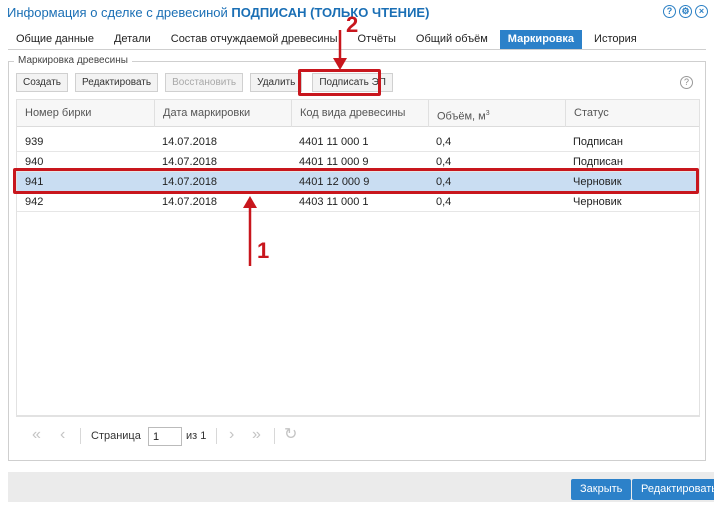 This screenshot has width=714, height=505. Describe the element at coordinates (632, 113) in the screenshot. I see `column-header-status: Статус` at that location.